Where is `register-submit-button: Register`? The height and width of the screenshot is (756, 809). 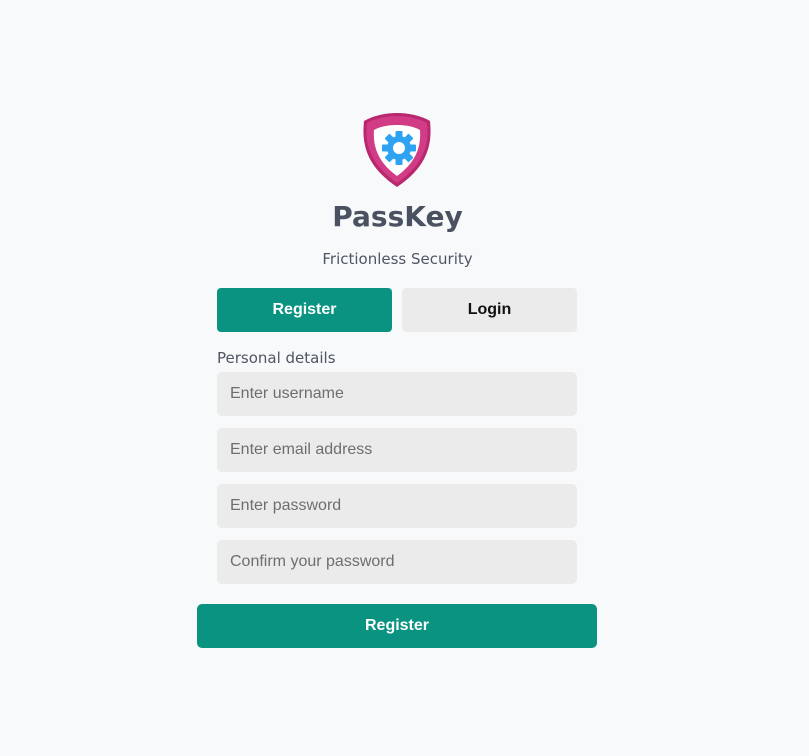
register-submit-button: Register is located at coordinates (397, 626).